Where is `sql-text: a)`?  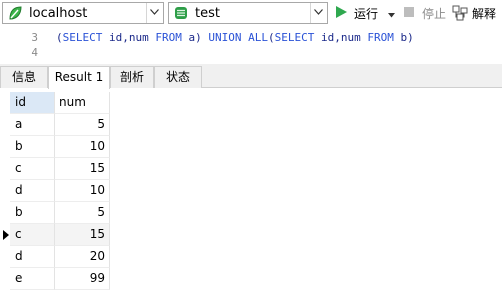
sql-text: a) is located at coordinates (195, 37).